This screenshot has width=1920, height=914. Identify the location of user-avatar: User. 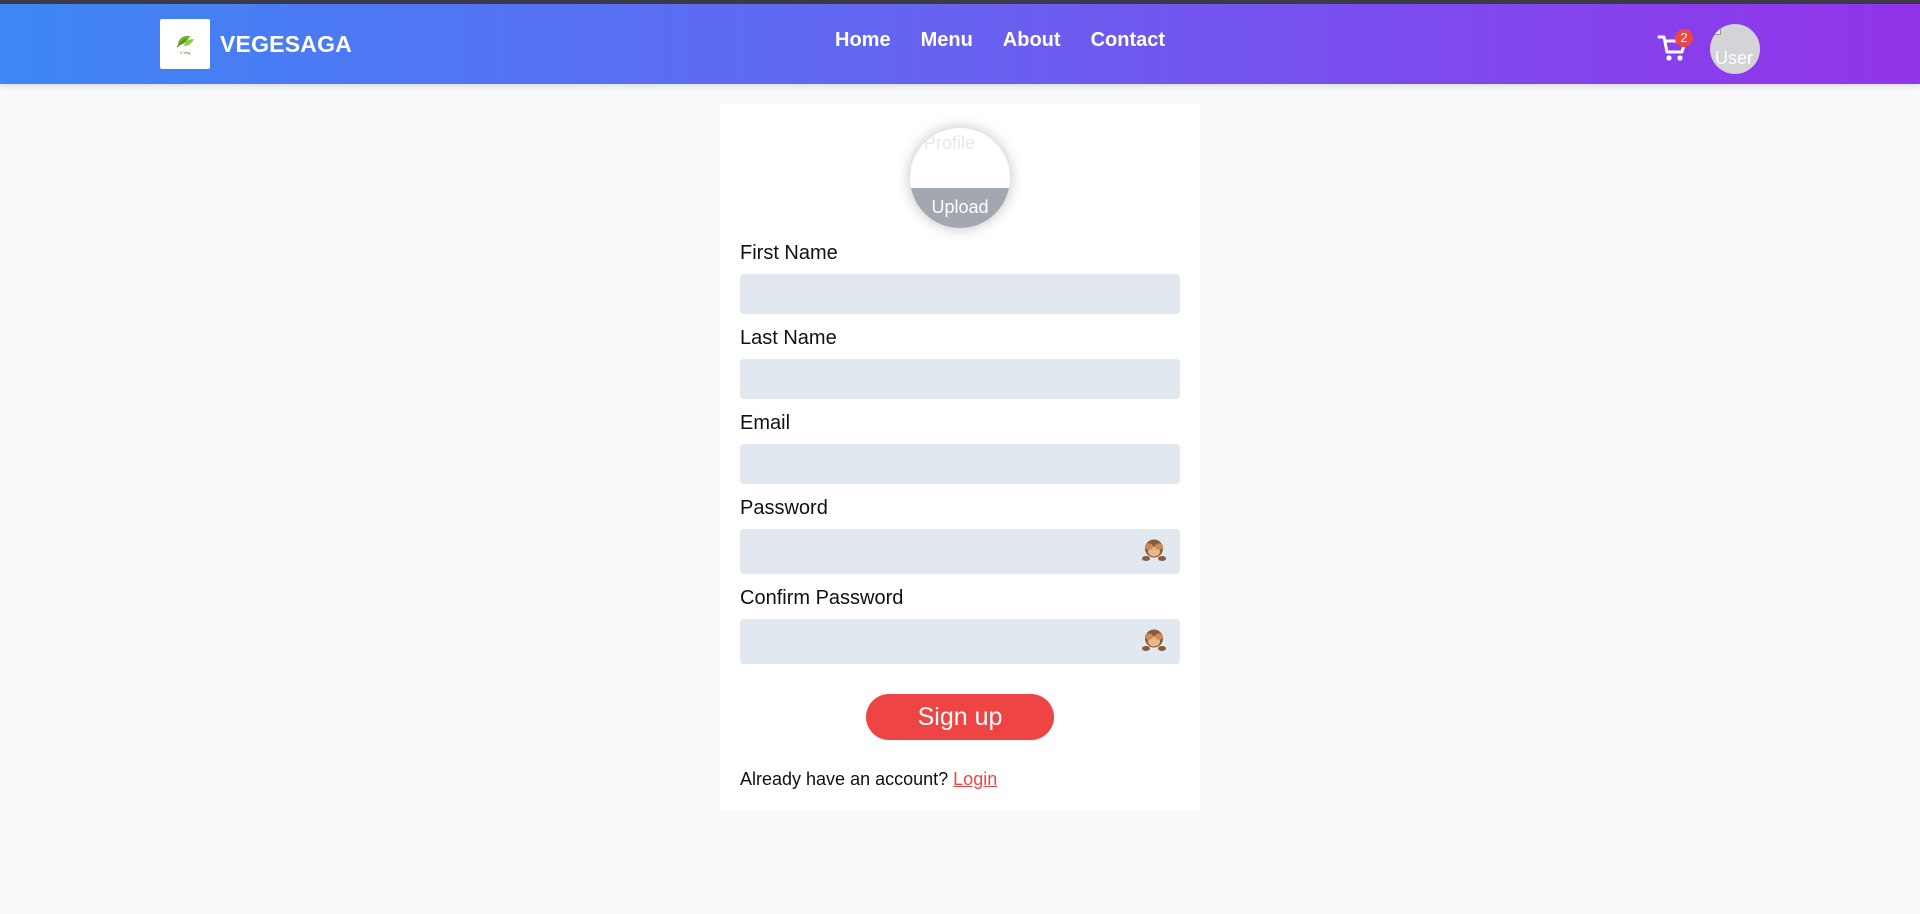
(1735, 49).